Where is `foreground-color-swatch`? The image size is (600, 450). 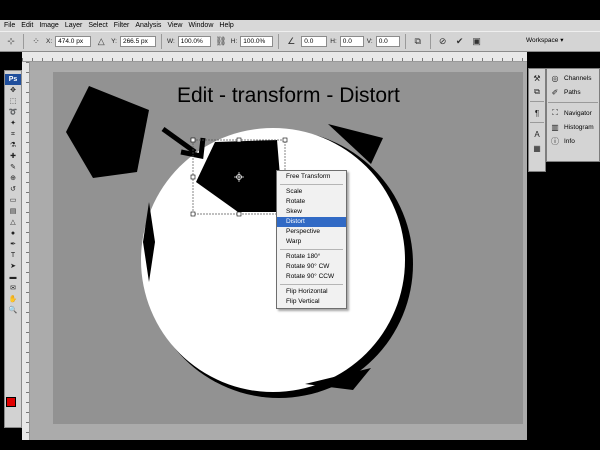
foreground-color-swatch is located at coordinates (11, 402).